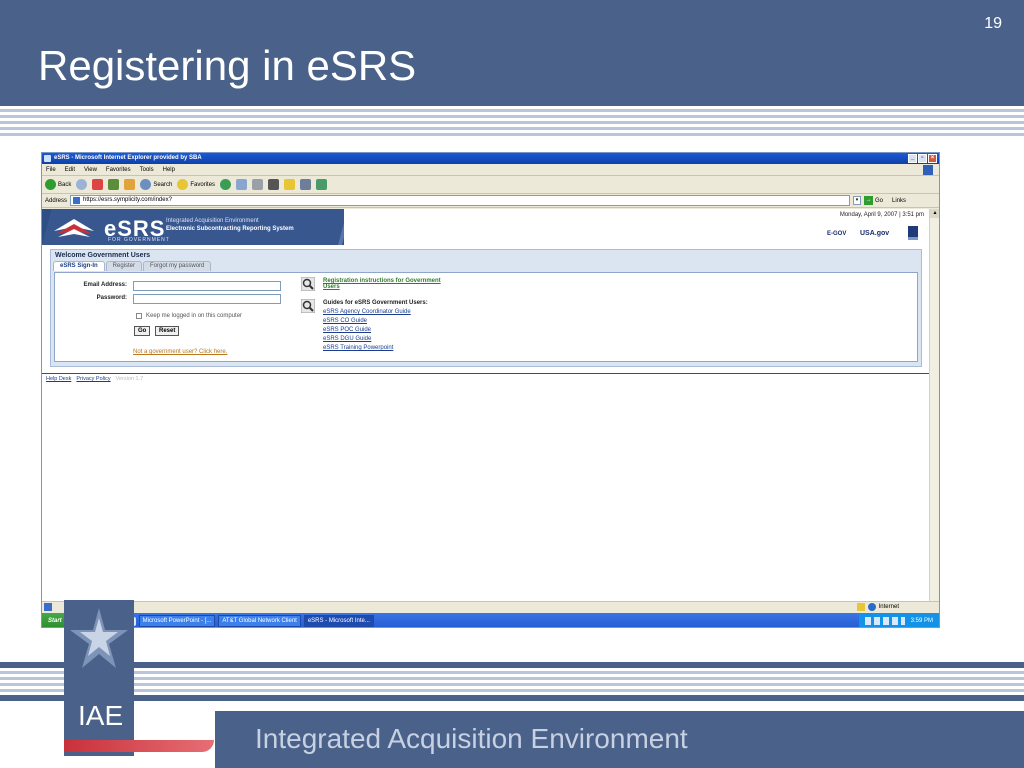 This screenshot has height=768, width=1024. I want to click on favorites-button: Favorites, so click(196, 184).